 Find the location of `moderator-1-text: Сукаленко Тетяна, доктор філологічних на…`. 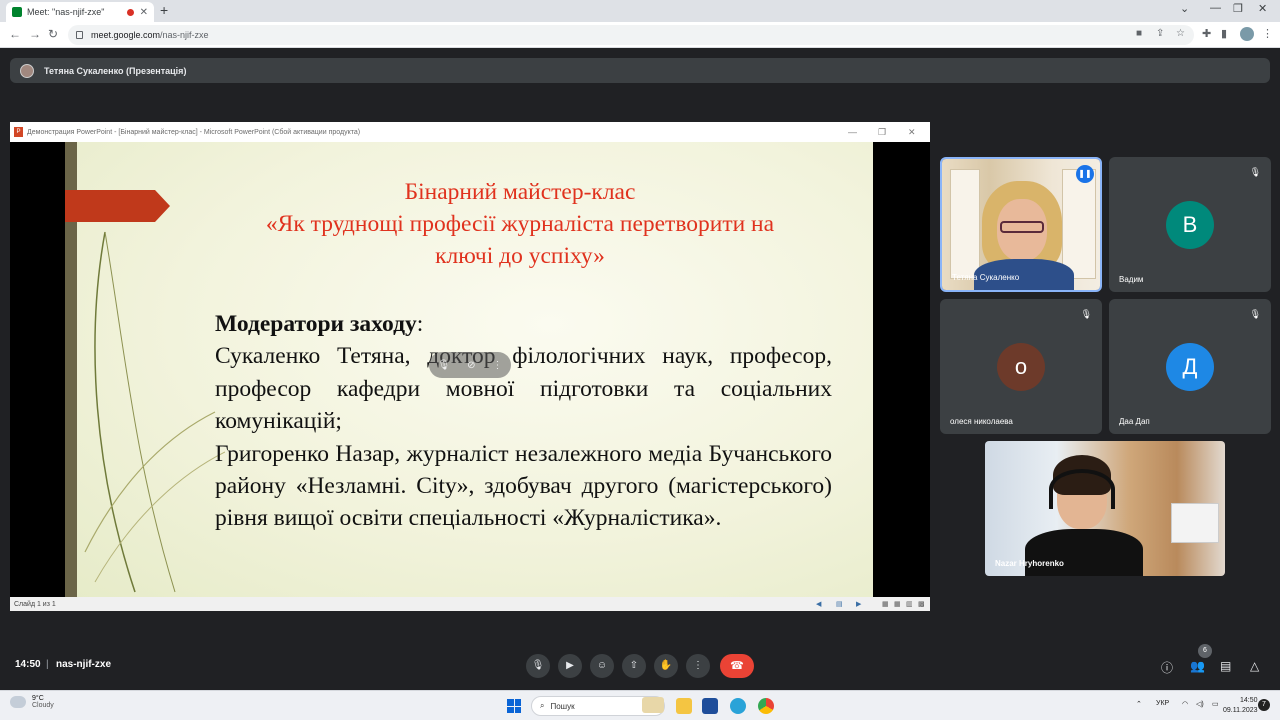

moderator-1-text: Сукаленко Тетяна, доктор філологічних на… is located at coordinates (523, 389).